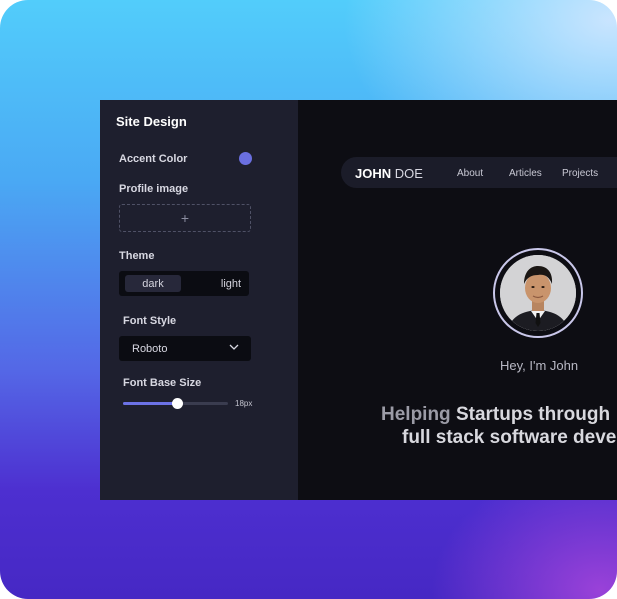  What do you see at coordinates (539, 365) in the screenshot?
I see `greeting-text: Hey, I'm John` at bounding box center [539, 365].